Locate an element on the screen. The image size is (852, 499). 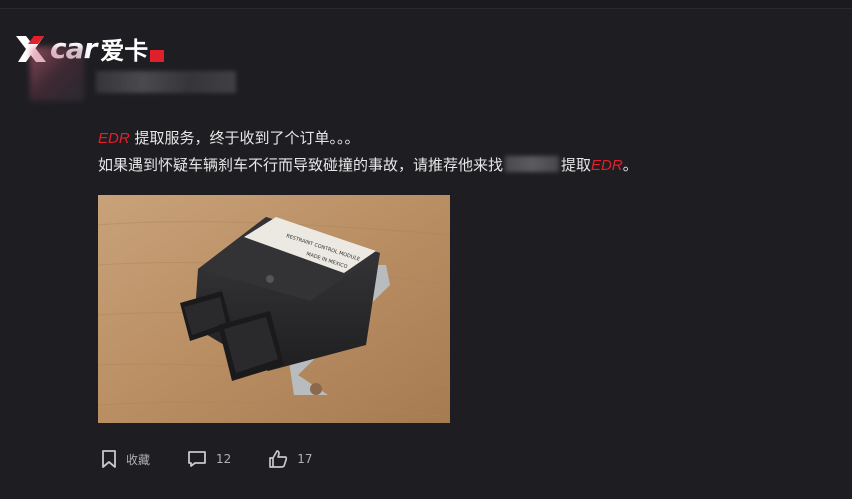
post-actions: 收藏 12 17 is located at coordinates (224, 459).